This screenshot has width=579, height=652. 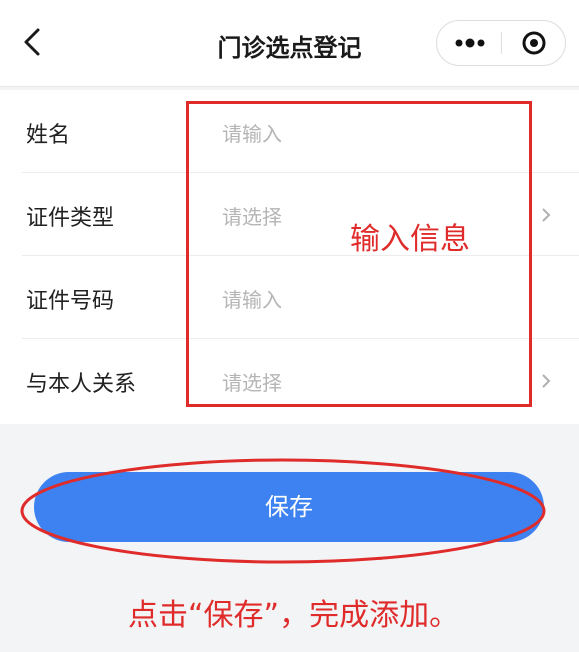 I want to click on field-label: 证件类型, so click(x=70, y=218).